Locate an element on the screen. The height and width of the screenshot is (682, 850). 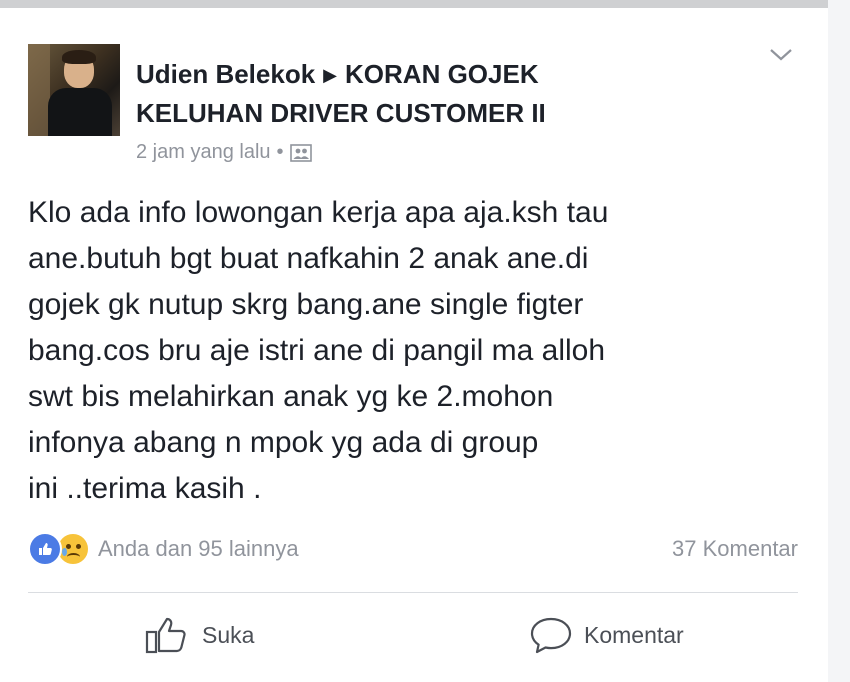
avatar-hair is located at coordinates (79, 57).